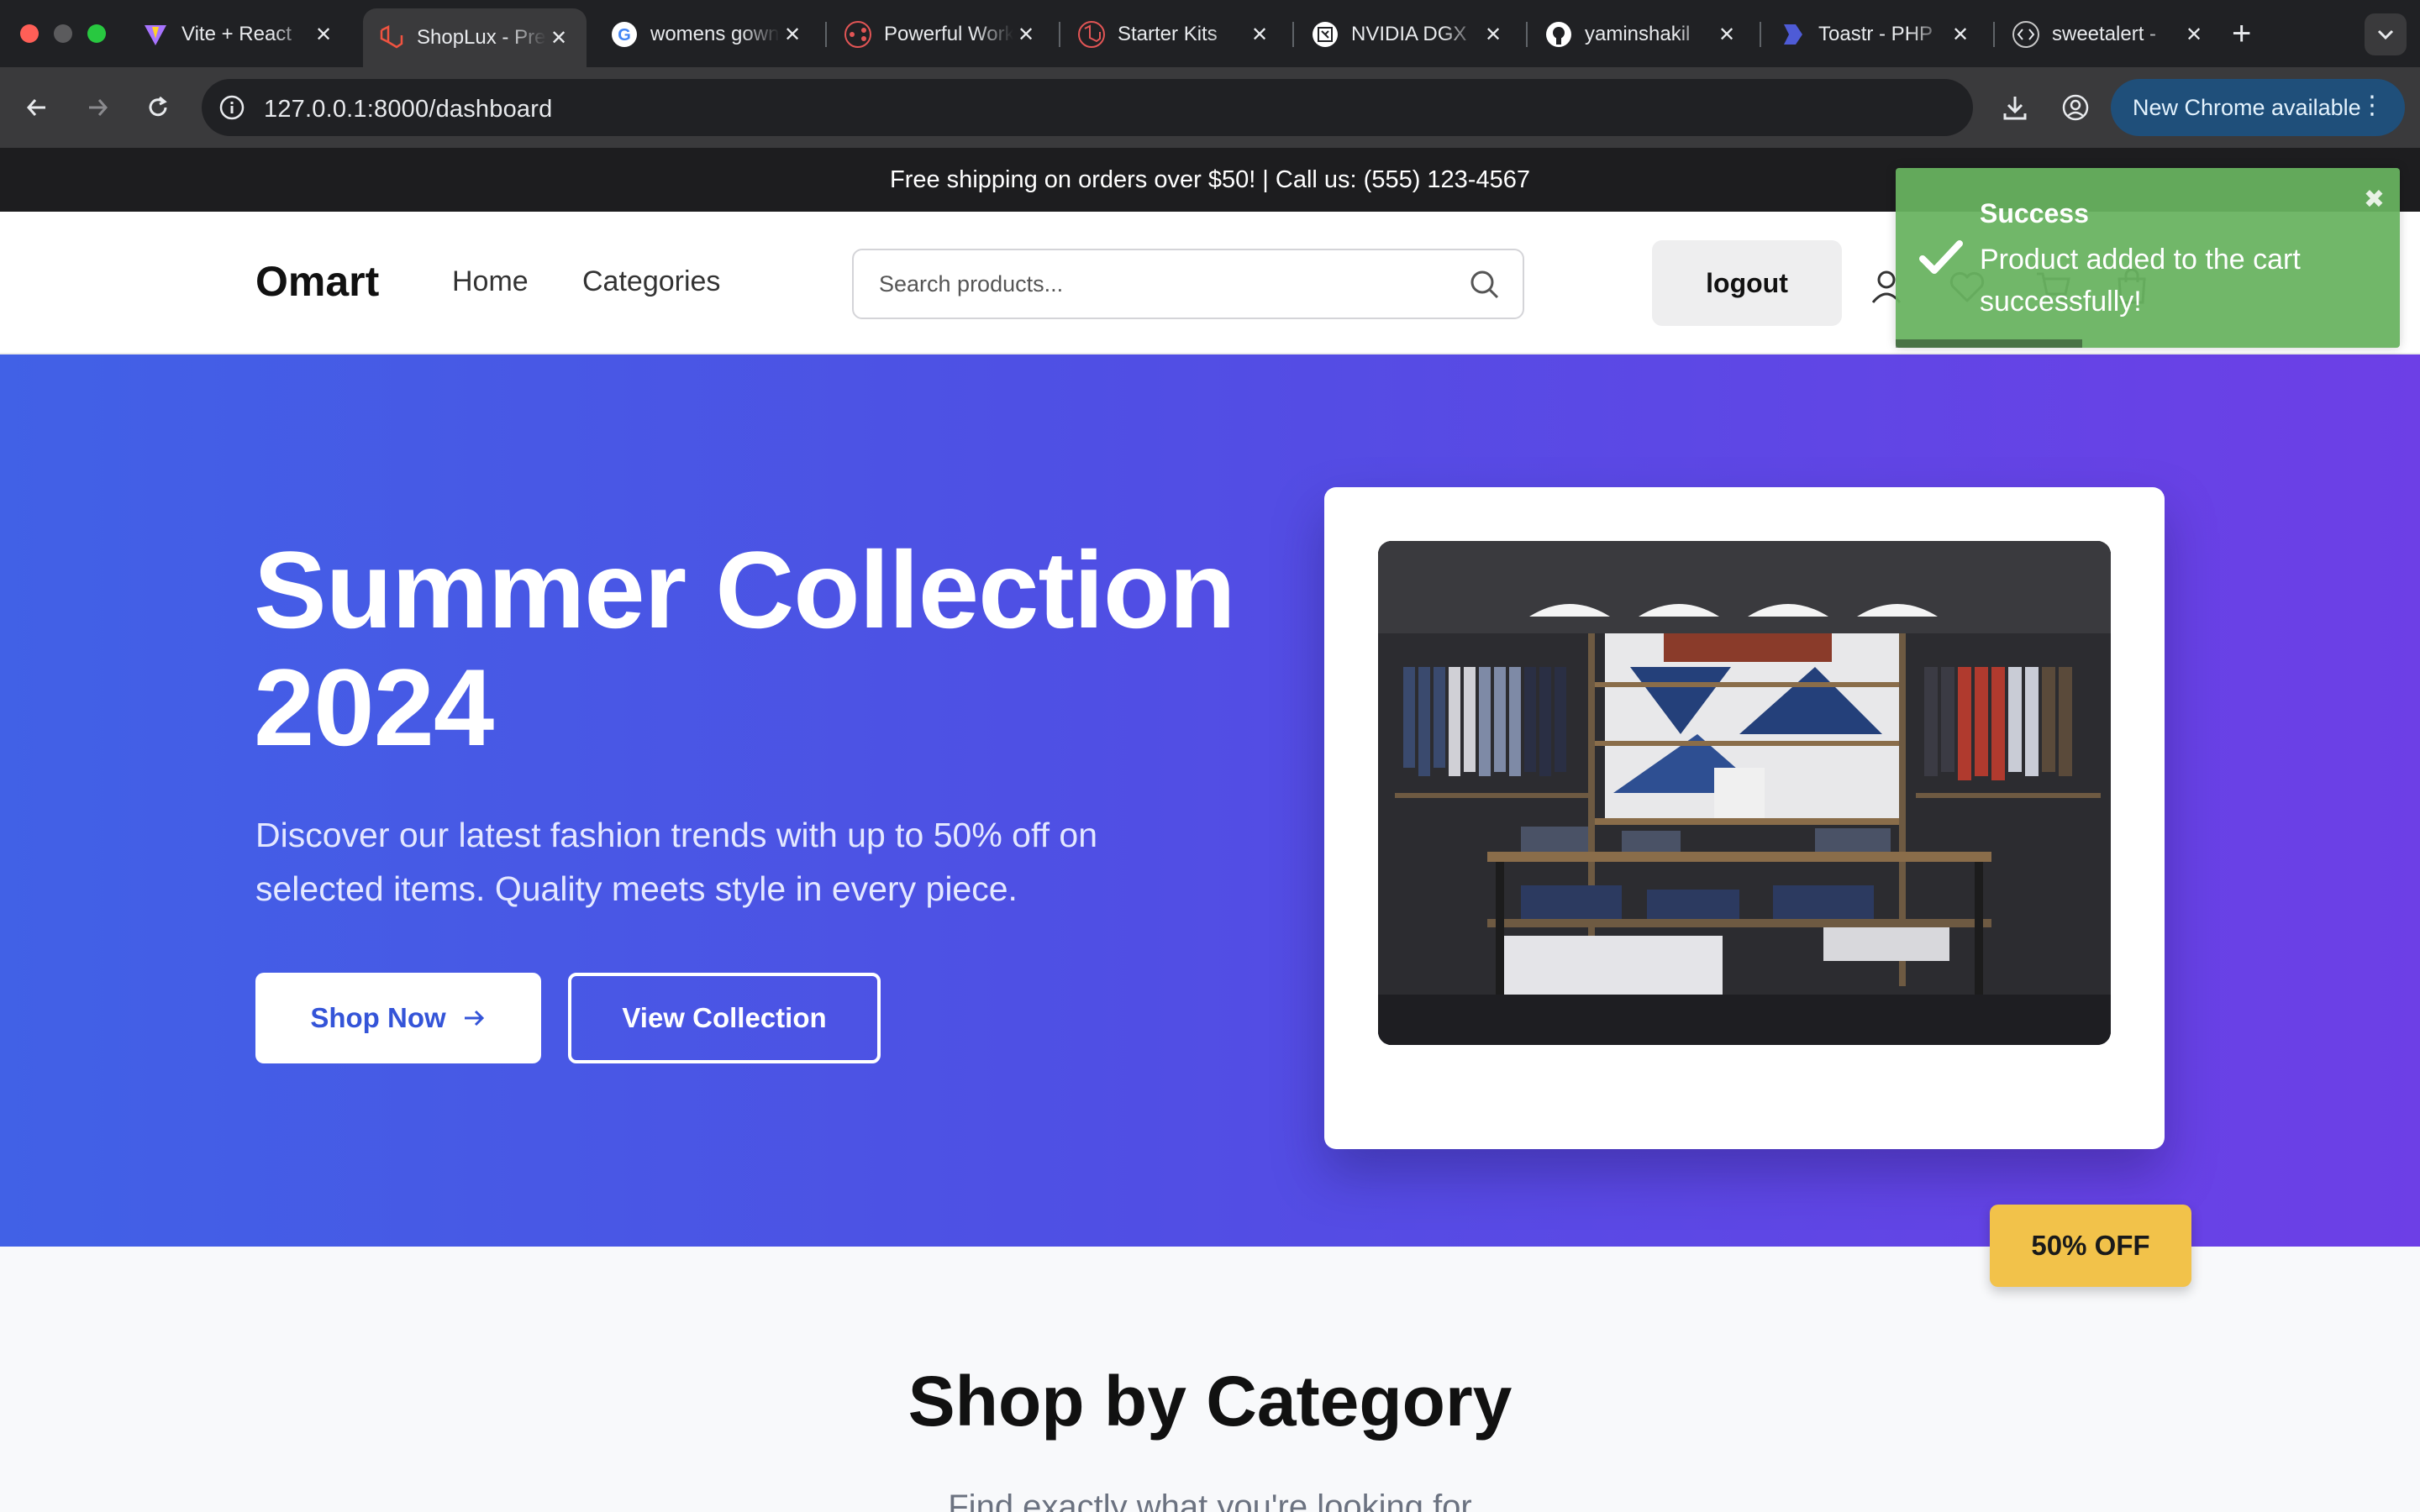 The image size is (2420, 1512). I want to click on store-interior-photo, so click(1744, 793).